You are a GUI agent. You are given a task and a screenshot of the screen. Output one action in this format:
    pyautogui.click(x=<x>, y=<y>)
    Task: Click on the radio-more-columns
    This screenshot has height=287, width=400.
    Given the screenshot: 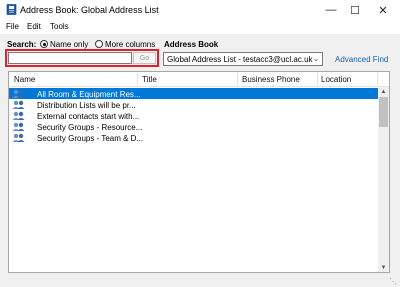 What is the action you would take?
    pyautogui.click(x=99, y=44)
    